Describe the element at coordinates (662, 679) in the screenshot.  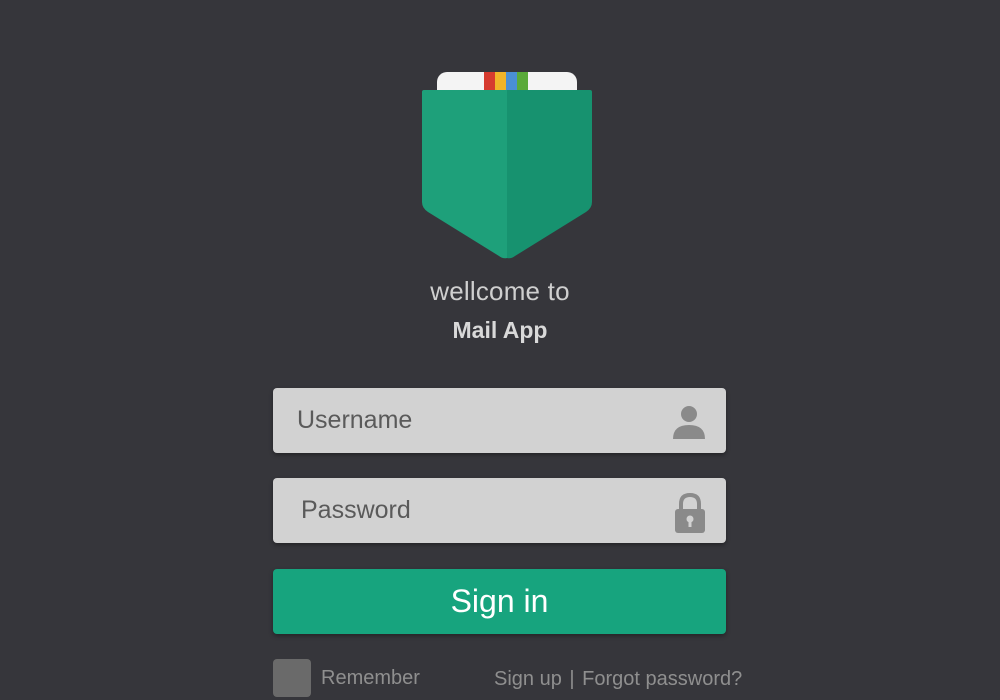
I see `forgot-password-link: Forgot password?` at that location.